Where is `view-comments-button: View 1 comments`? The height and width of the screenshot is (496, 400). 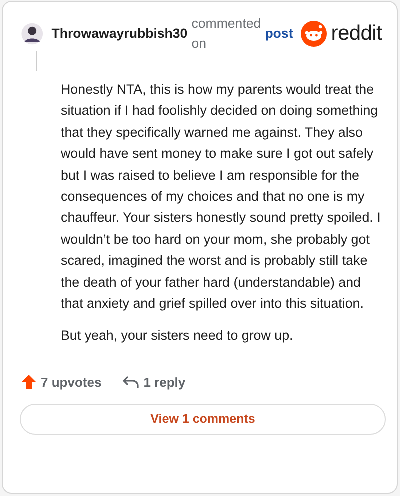
view-comments-button: View 1 comments is located at coordinates (203, 420).